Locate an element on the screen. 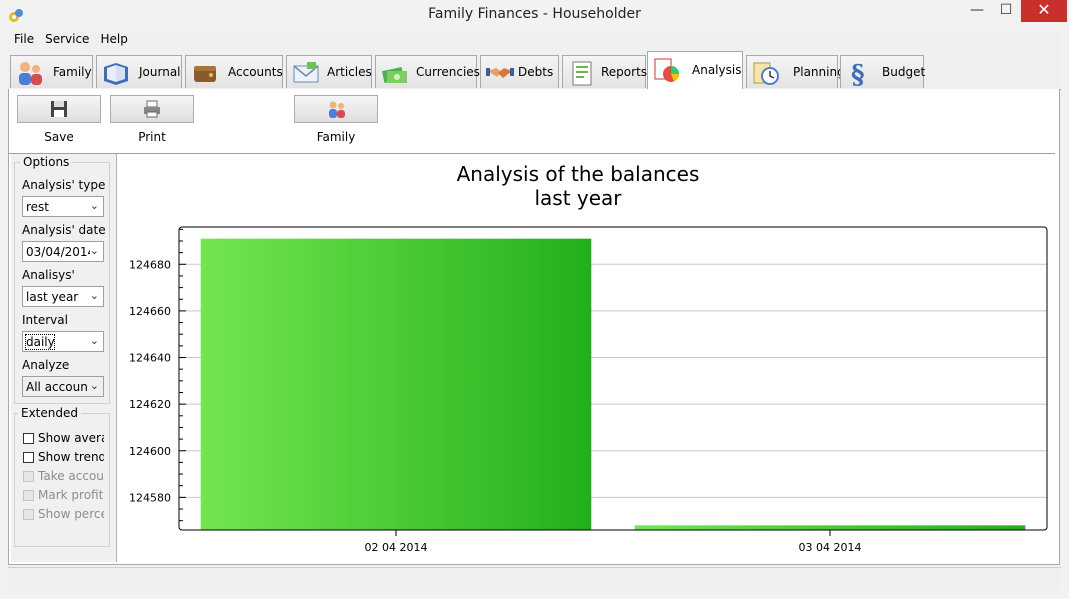 This screenshot has width=1069, height=599. minimize-button: — is located at coordinates (977, 11).